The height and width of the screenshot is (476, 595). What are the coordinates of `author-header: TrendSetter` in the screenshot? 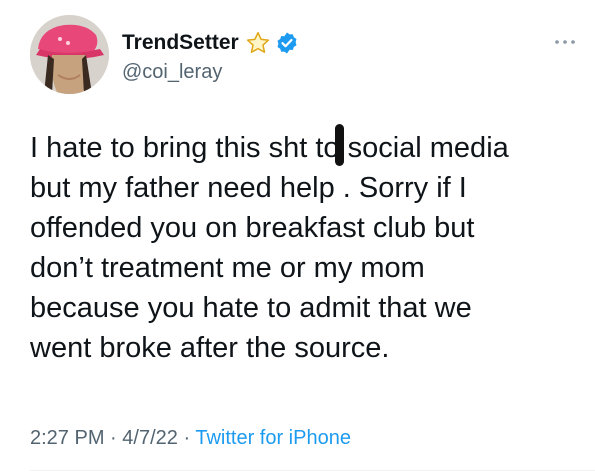 It's located at (210, 43).